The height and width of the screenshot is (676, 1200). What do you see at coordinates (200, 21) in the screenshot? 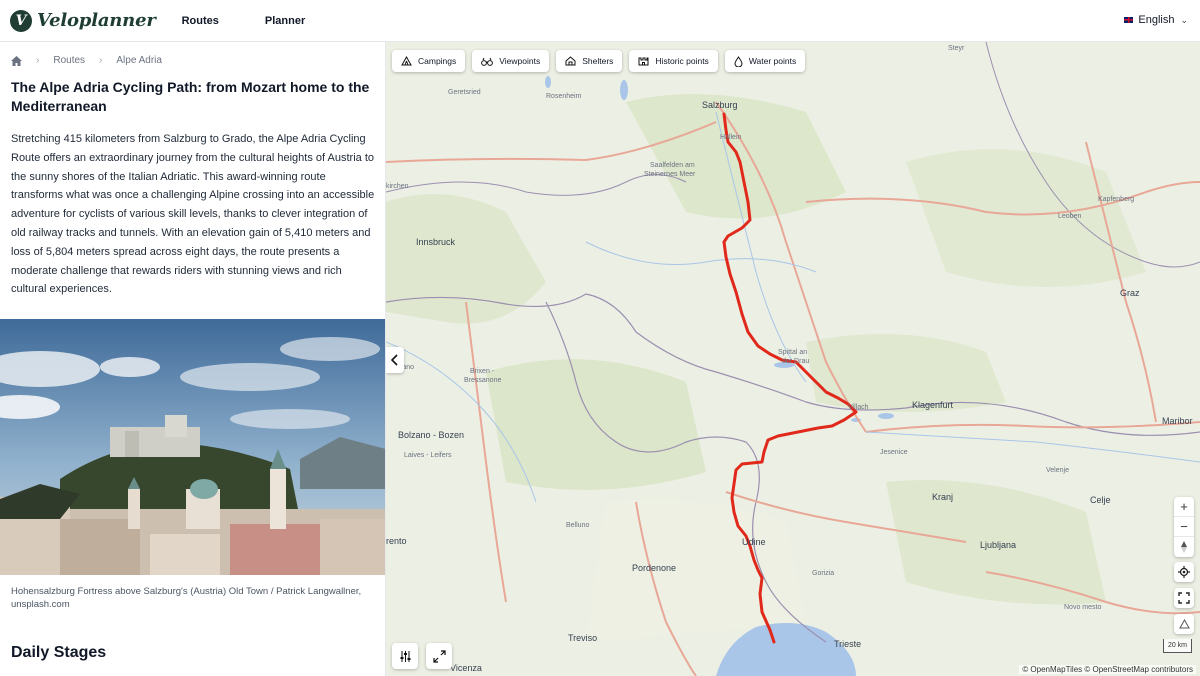
I see `nav-routes: Routes` at bounding box center [200, 21].